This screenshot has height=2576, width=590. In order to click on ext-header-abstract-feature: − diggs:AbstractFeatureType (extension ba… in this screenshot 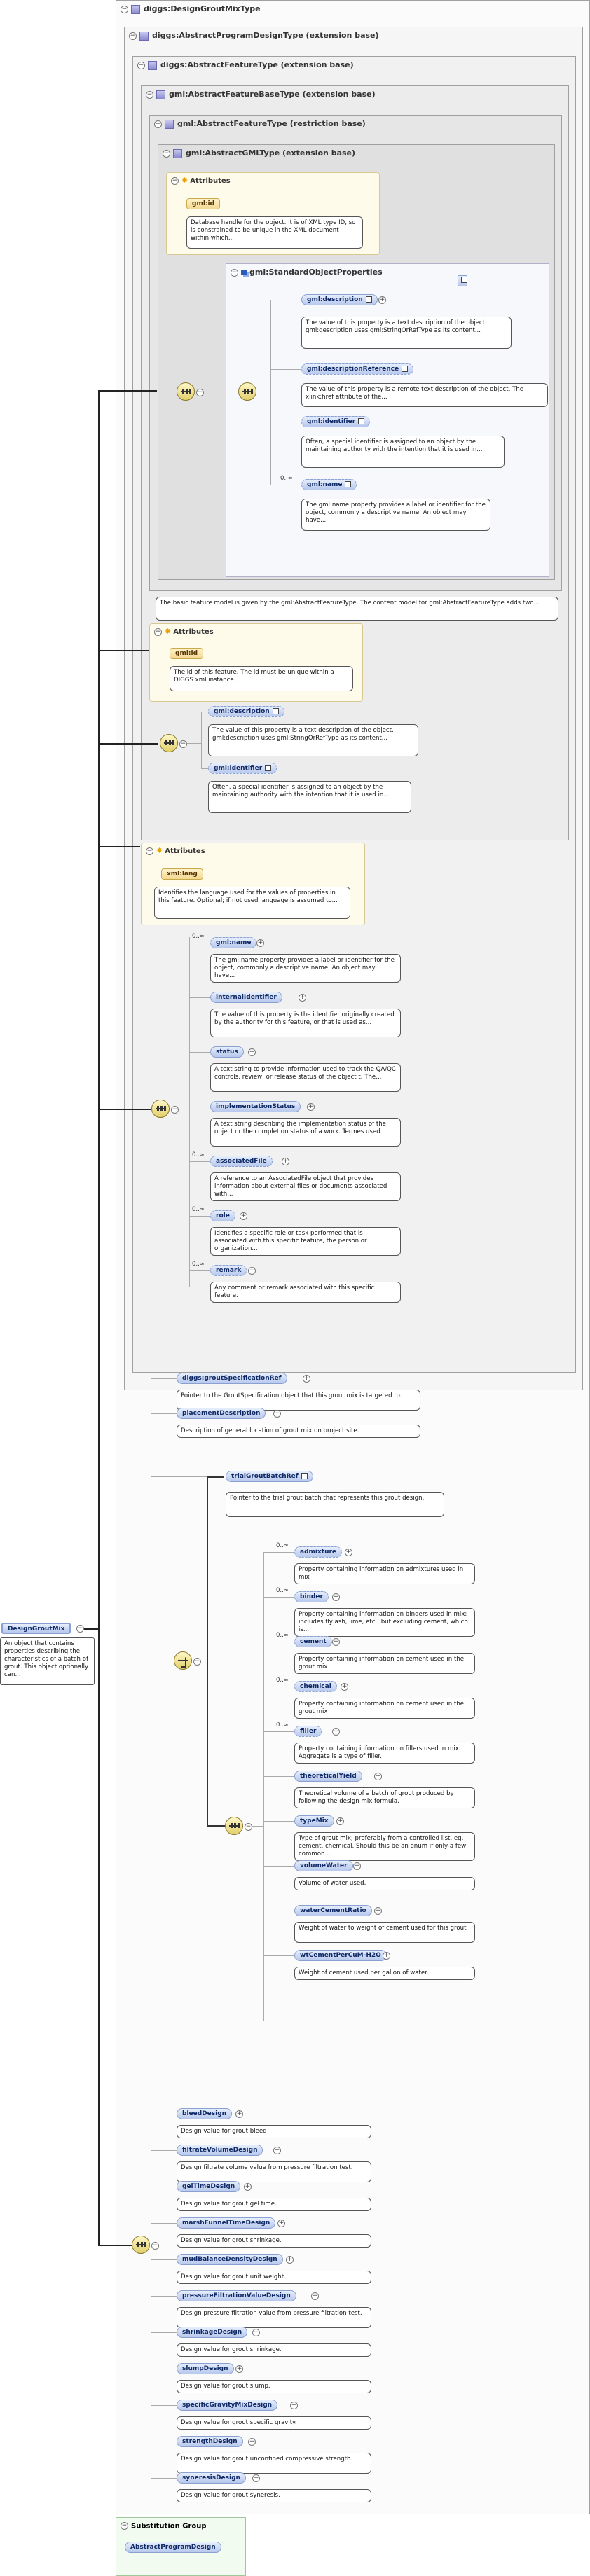, I will do `click(245, 65)`.